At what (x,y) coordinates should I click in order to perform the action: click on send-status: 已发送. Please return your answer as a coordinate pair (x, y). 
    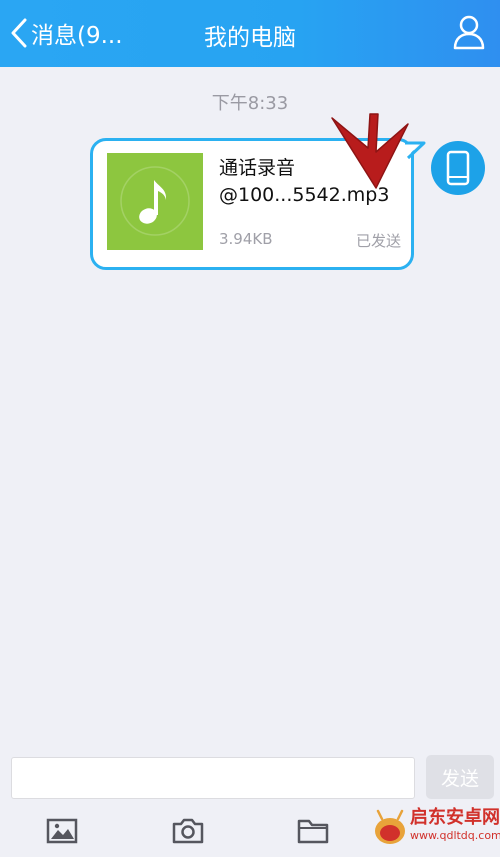
    Looking at the image, I should click on (378, 241).